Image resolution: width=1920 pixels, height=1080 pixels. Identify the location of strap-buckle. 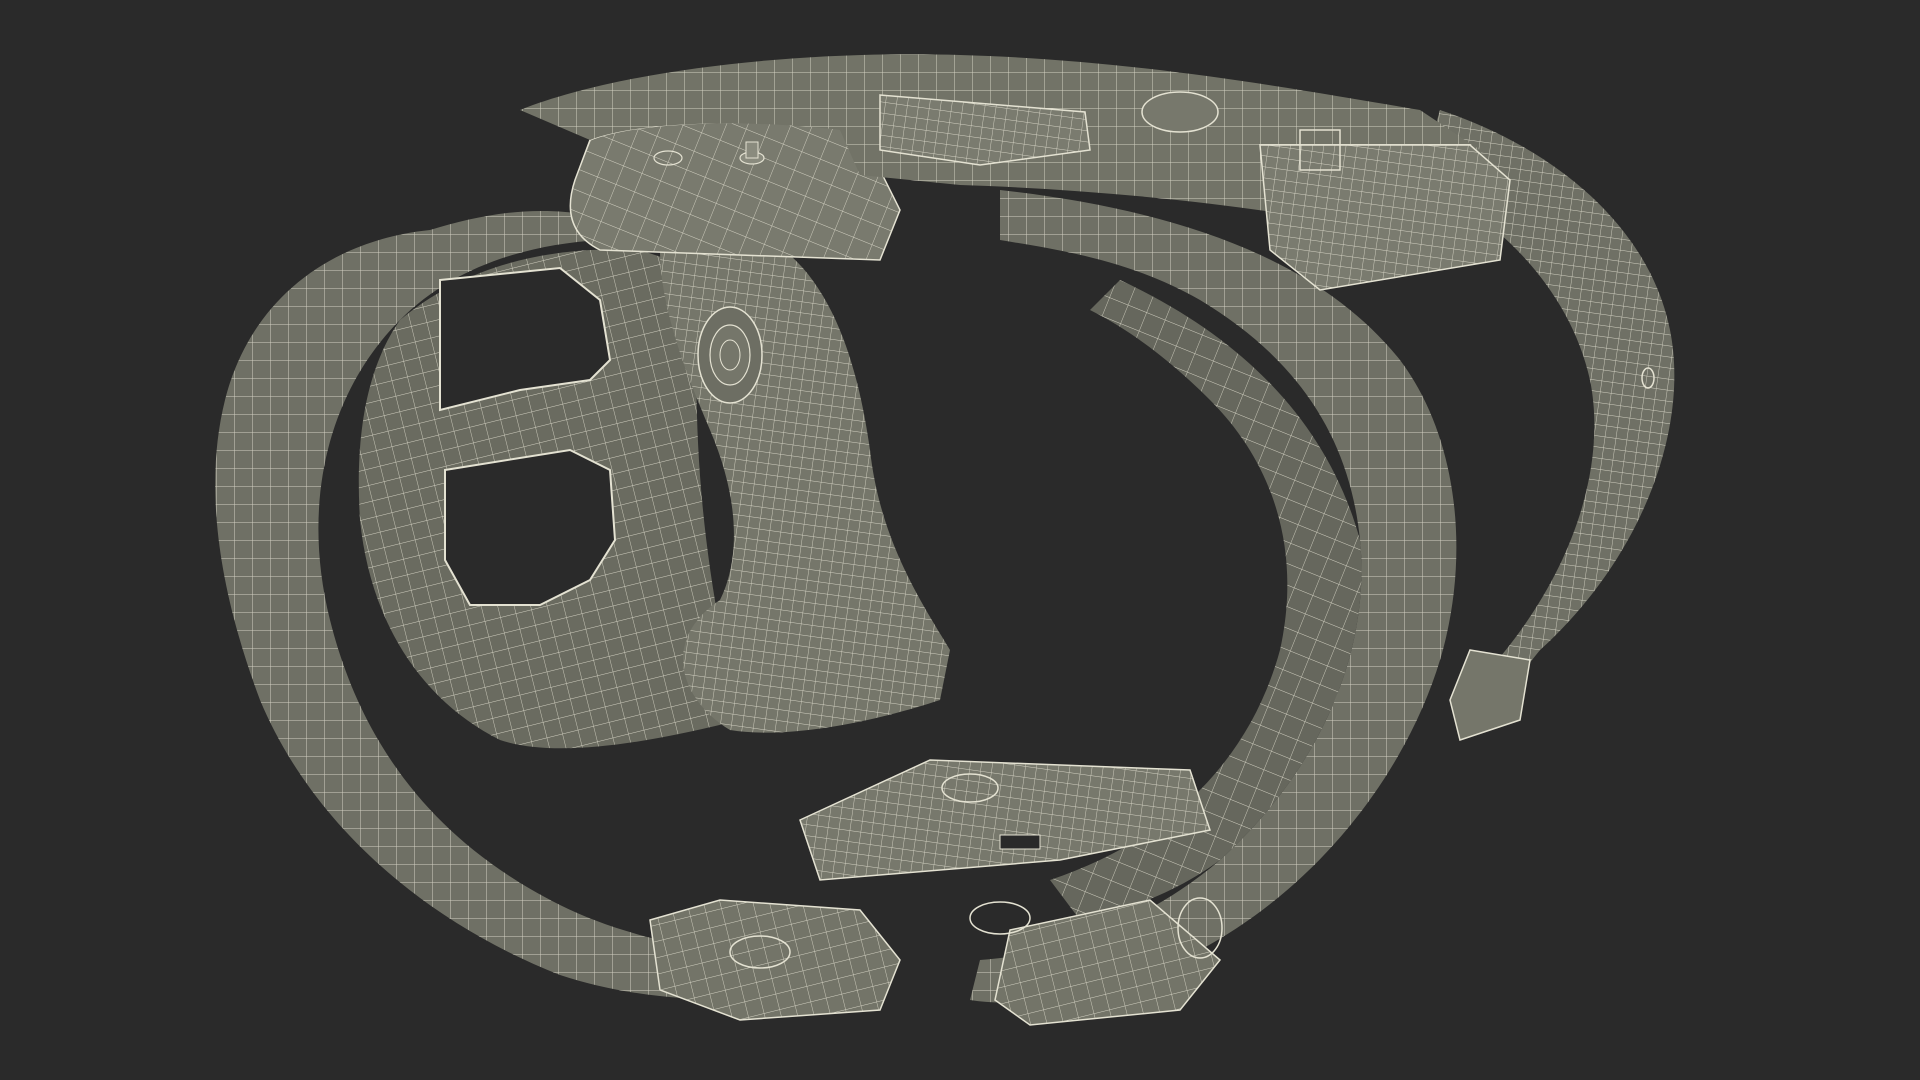
(1490, 695).